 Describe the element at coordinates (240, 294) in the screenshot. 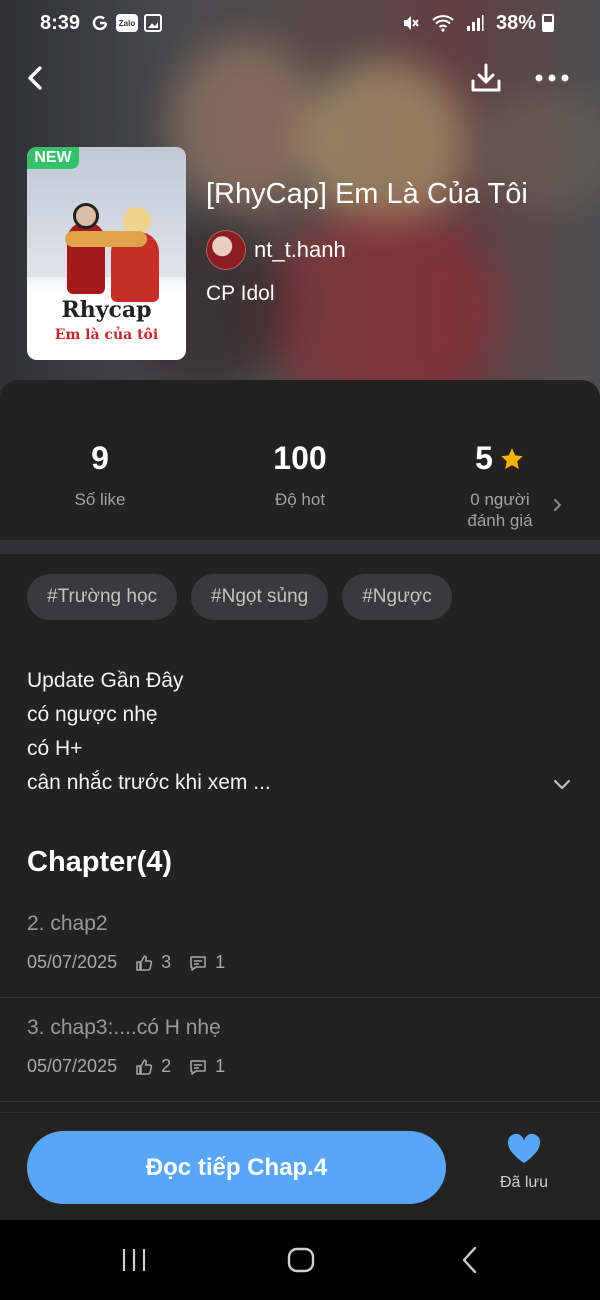

I see `story-category: CP Idol` at that location.